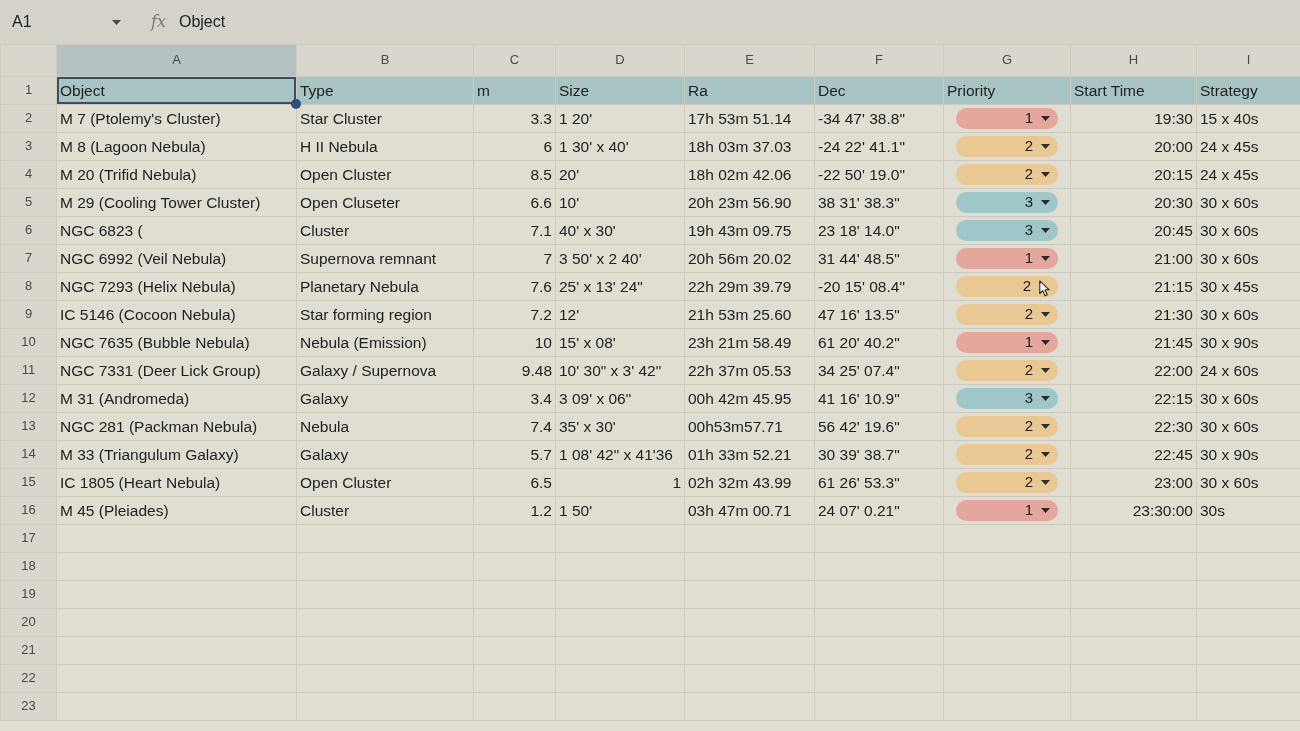  I want to click on row-number: 3, so click(28, 146).